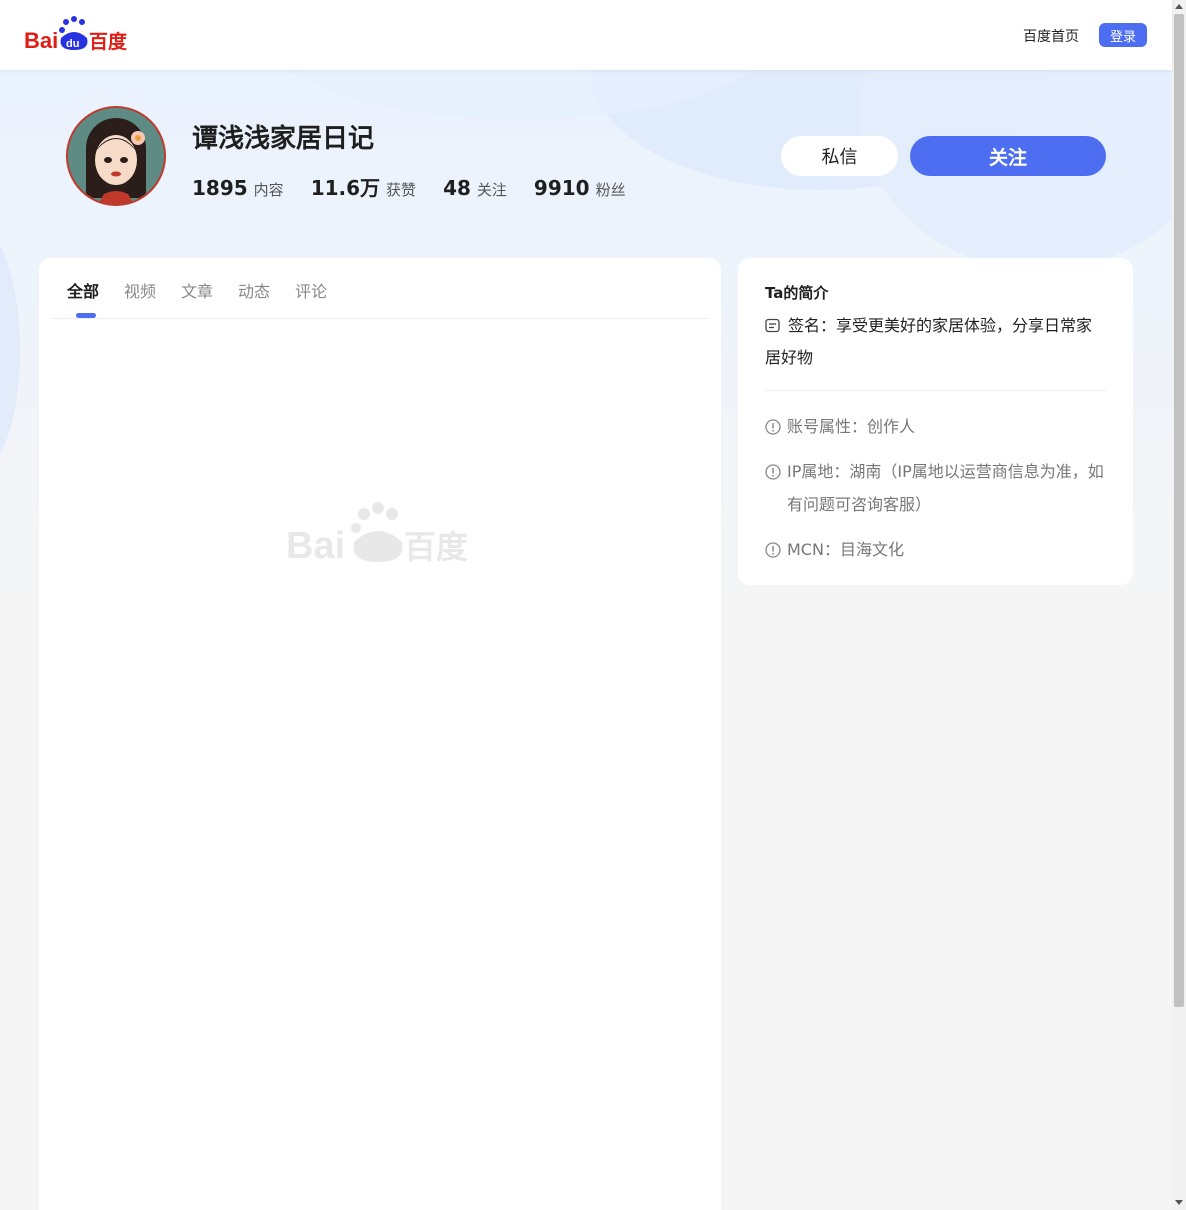  Describe the element at coordinates (377, 533) in the screenshot. I see `loading-placeholder-logo: Bai 百度` at that location.